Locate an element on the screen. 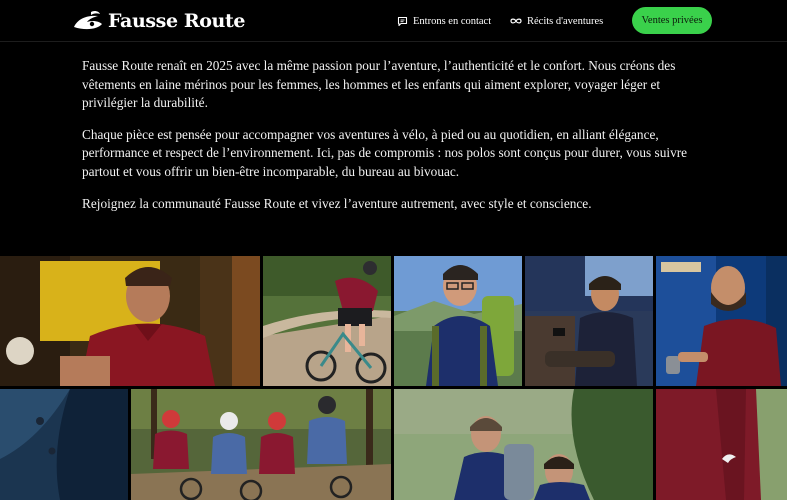 Image resolution: width=787 pixels, height=500 pixels. nav-stories-label: Récits d'aventures is located at coordinates (565, 21).